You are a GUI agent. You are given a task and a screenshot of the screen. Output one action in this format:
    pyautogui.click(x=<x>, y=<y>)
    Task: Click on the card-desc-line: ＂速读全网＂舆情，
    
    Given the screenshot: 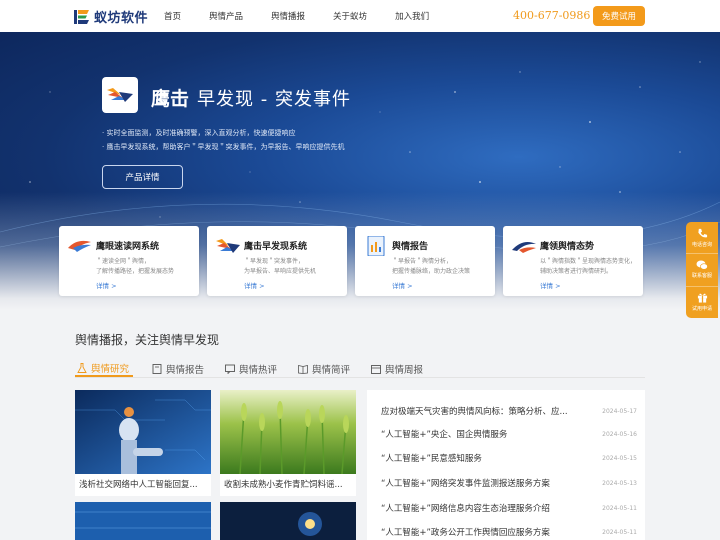 What is the action you would take?
    pyautogui.click(x=123, y=261)
    